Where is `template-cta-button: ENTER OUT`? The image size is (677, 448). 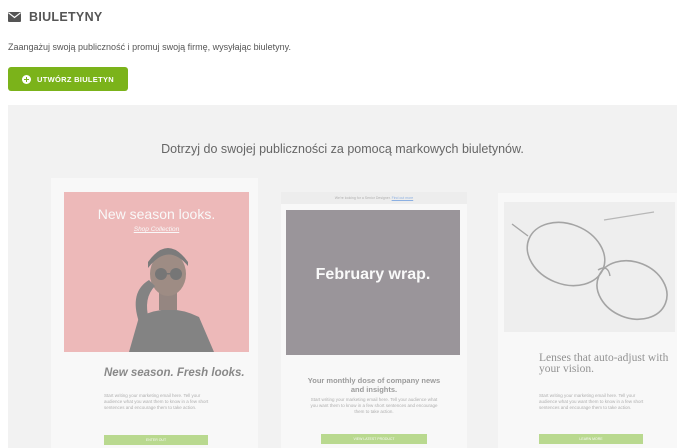
template-cta-button: ENTER OUT is located at coordinates (156, 440).